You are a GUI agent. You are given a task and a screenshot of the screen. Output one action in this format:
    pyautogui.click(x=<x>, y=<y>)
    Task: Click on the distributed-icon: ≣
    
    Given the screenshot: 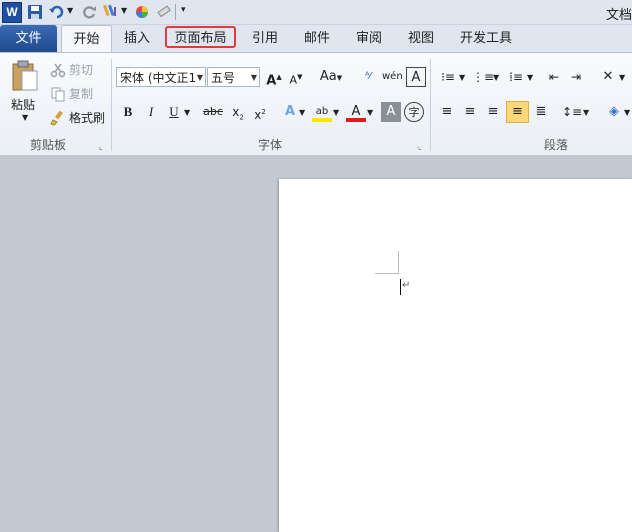 What is the action you would take?
    pyautogui.click(x=541, y=112)
    